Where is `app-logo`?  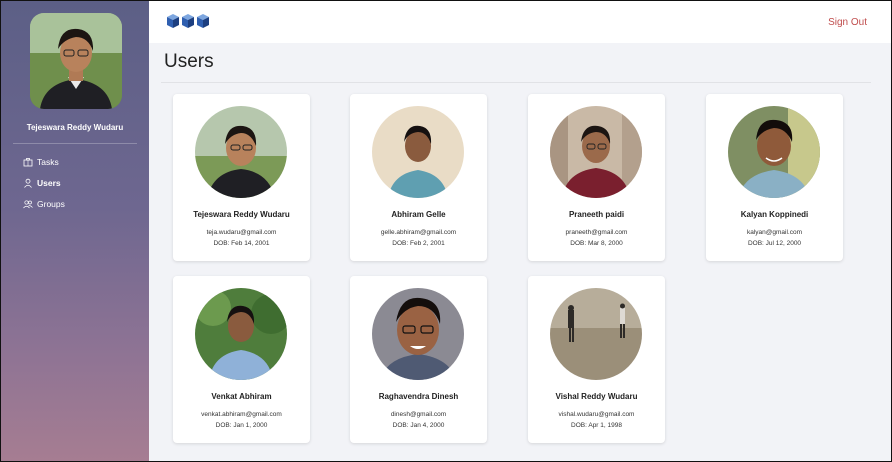
app-logo is located at coordinates (188, 24).